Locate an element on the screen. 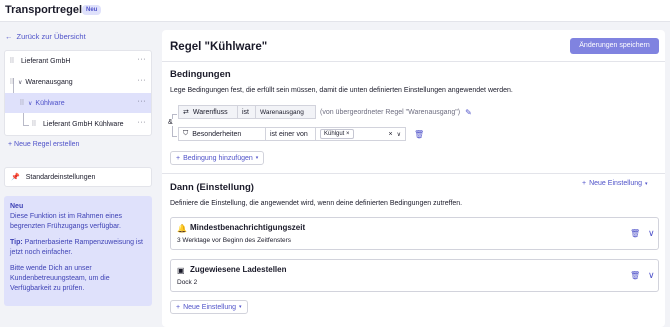  tree-item-label: Lieferant GmbH Kühlware is located at coordinates (83, 124).